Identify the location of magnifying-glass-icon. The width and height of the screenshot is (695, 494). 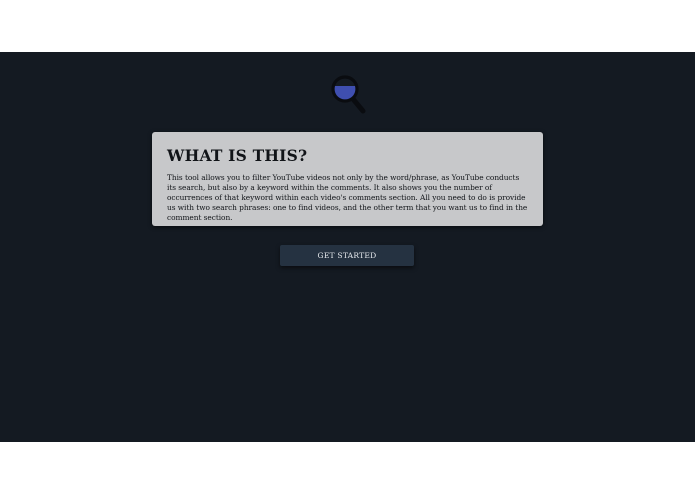
(348, 94).